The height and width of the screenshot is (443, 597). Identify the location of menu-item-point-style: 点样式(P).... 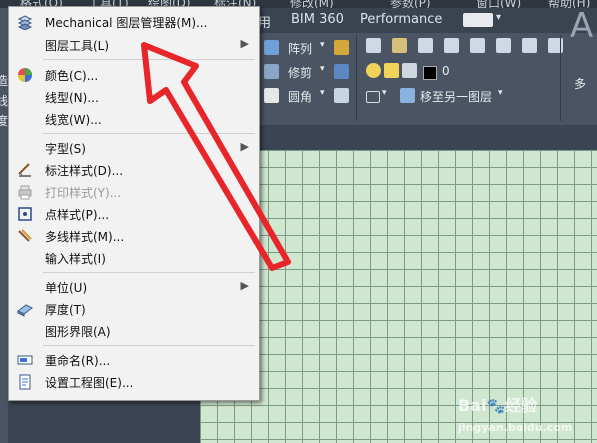
(134, 214).